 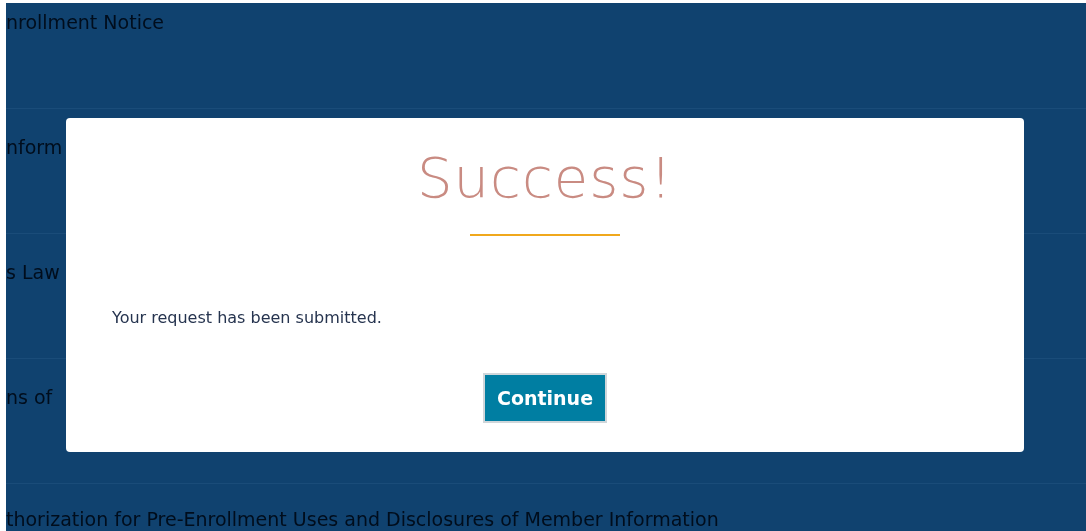 What do you see at coordinates (33, 272) in the screenshot?
I see `list-item-title: s Law` at bounding box center [33, 272].